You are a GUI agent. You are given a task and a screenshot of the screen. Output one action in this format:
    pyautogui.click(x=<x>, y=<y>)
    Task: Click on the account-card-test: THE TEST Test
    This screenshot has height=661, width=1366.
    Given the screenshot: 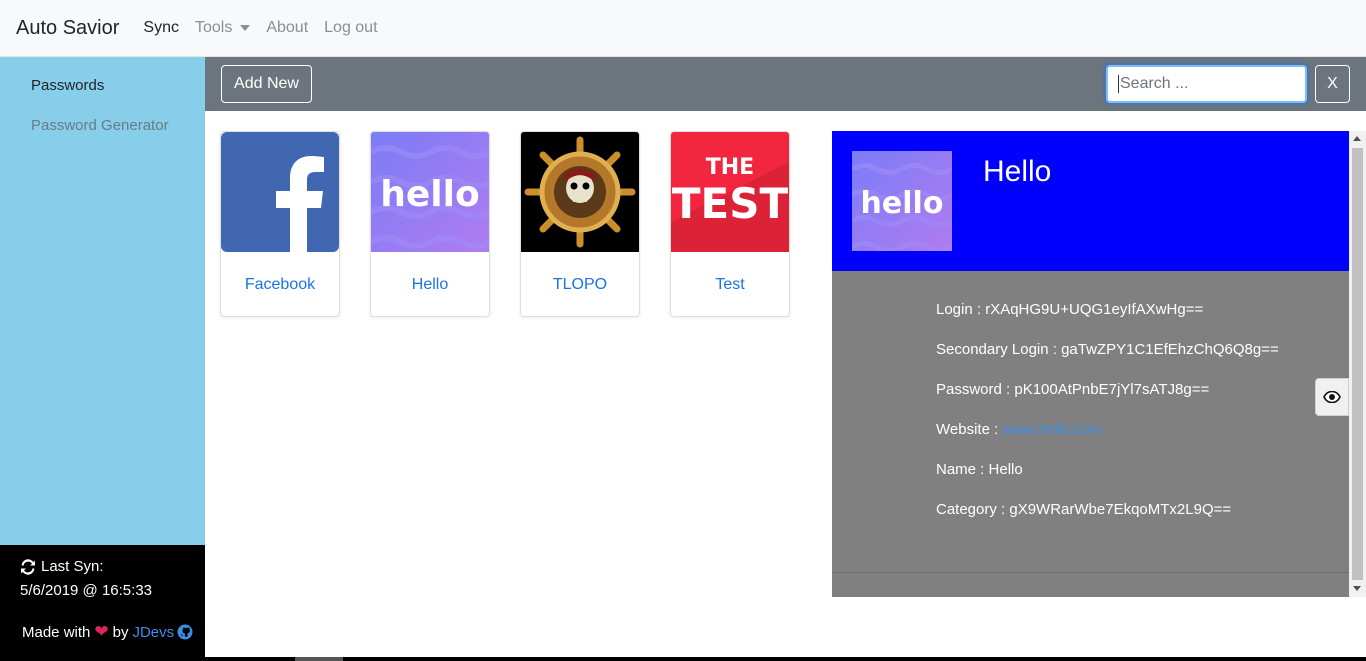 What is the action you would take?
    pyautogui.click(x=730, y=224)
    